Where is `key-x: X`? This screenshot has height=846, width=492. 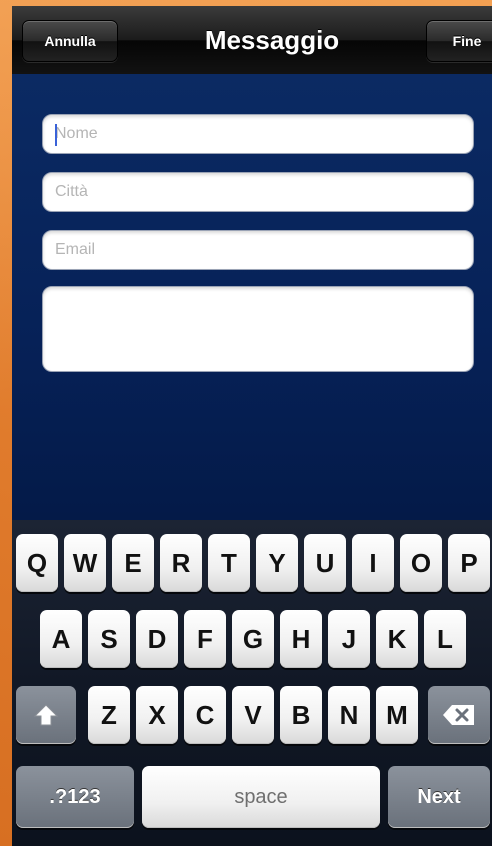
key-x: X is located at coordinates (157, 715).